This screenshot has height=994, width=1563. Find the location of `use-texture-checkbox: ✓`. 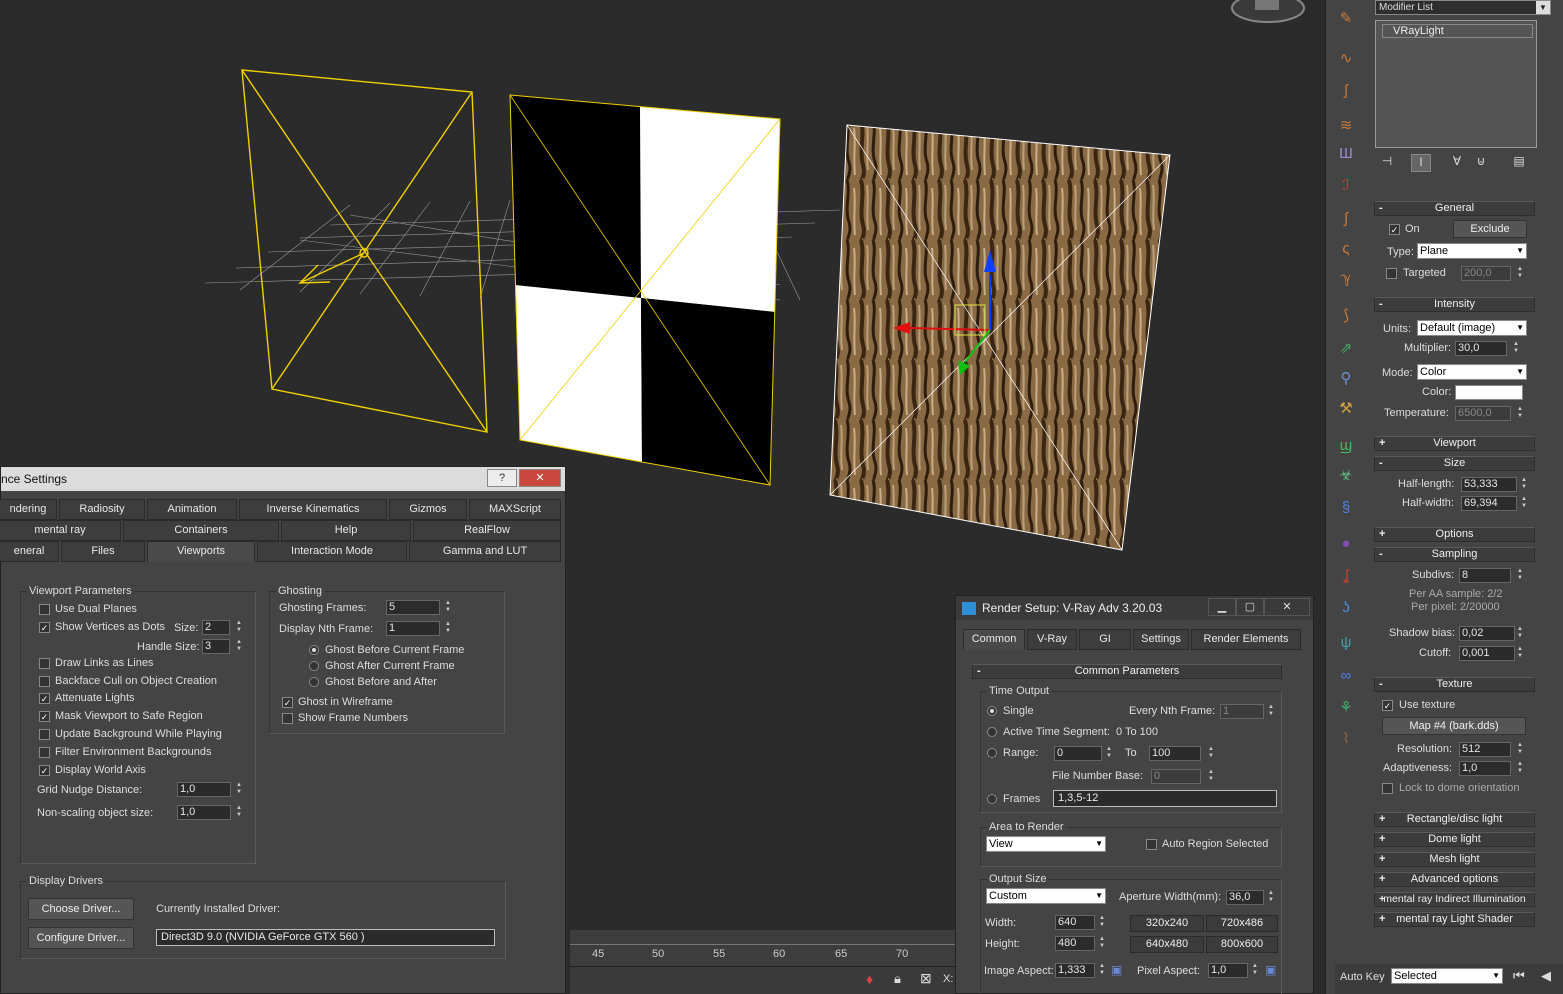

use-texture-checkbox: ✓ is located at coordinates (1387, 705).